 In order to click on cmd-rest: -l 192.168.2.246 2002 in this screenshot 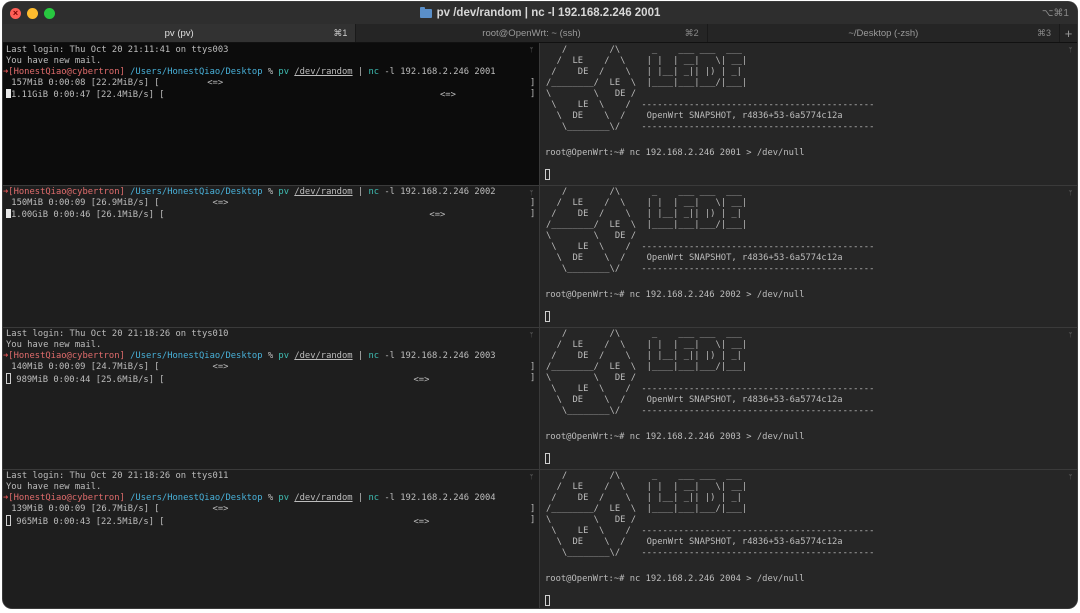, I will do `click(440, 192)`.